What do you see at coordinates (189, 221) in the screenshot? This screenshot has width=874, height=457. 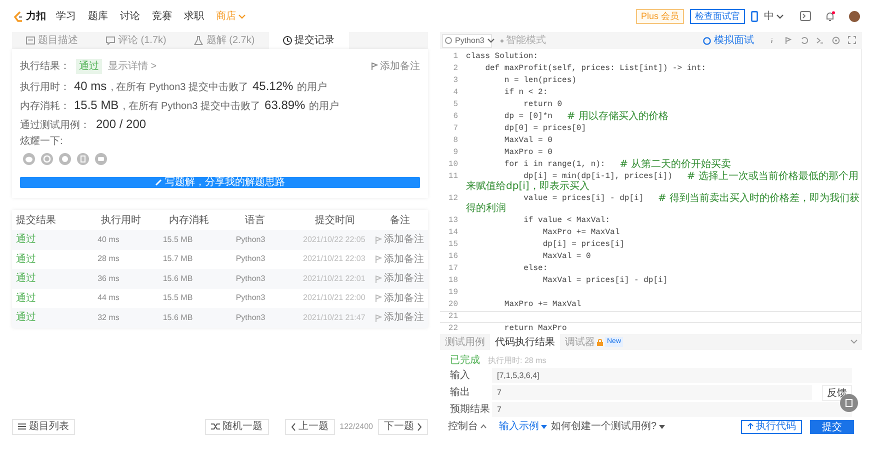 I see `column-header: 内存消耗` at bounding box center [189, 221].